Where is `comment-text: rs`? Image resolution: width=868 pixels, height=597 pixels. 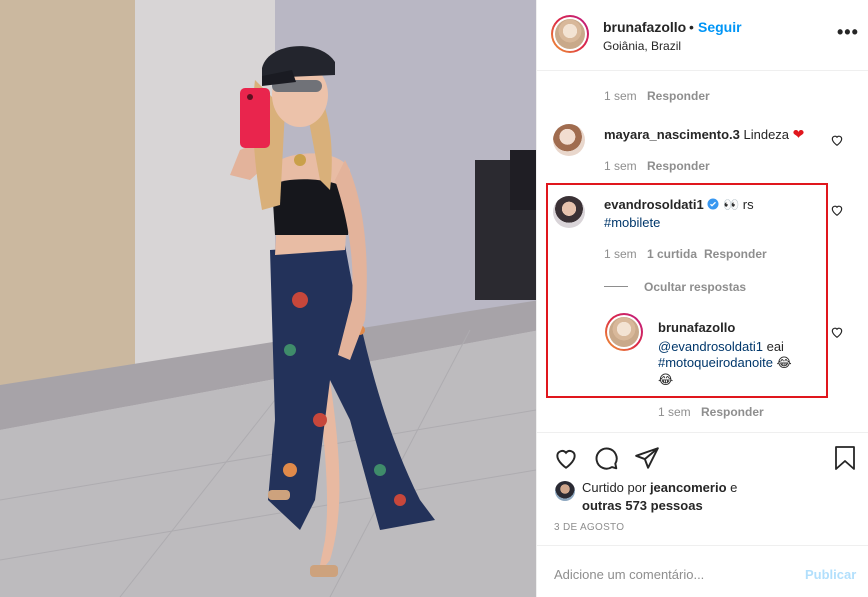
comment-text: rs is located at coordinates (748, 204).